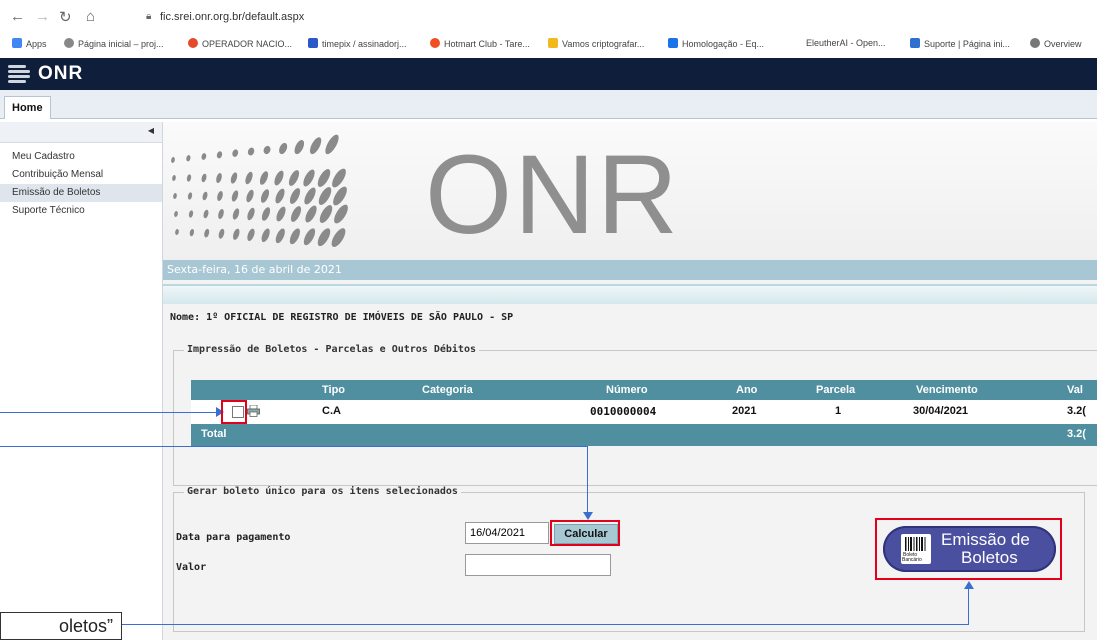 The image size is (1097, 640). Describe the element at coordinates (1056, 43) in the screenshot. I see `bookmark-item: Overview` at that location.